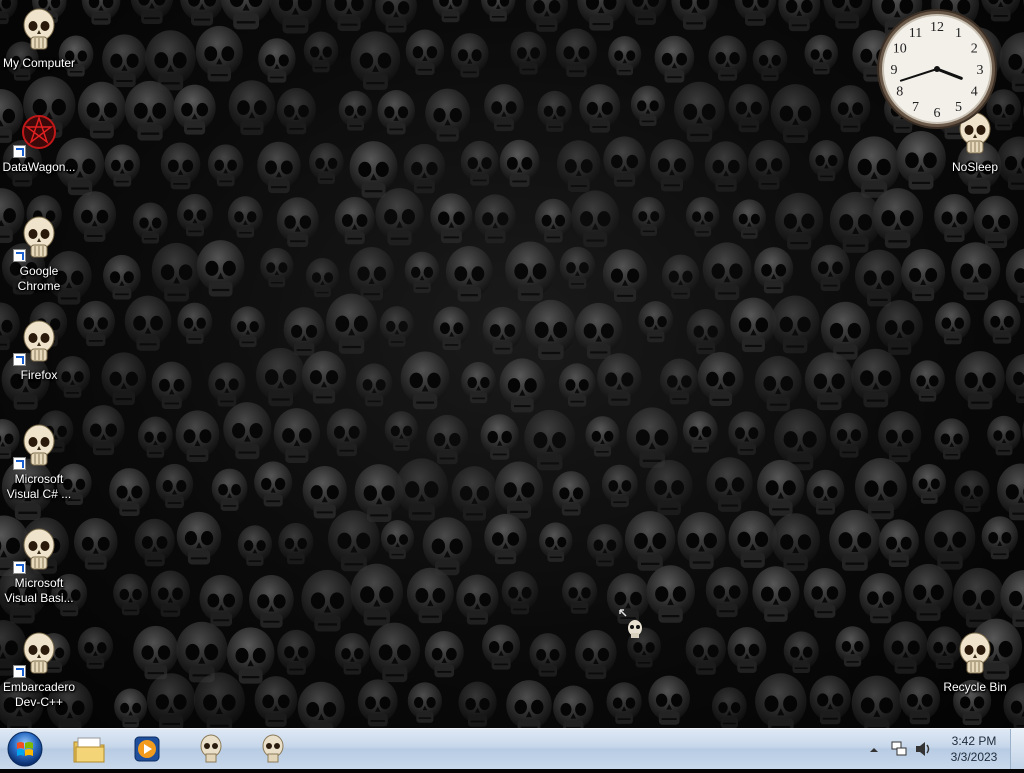 This screenshot has width=1024, height=773. I want to click on clock-numeral: 12, so click(937, 27).